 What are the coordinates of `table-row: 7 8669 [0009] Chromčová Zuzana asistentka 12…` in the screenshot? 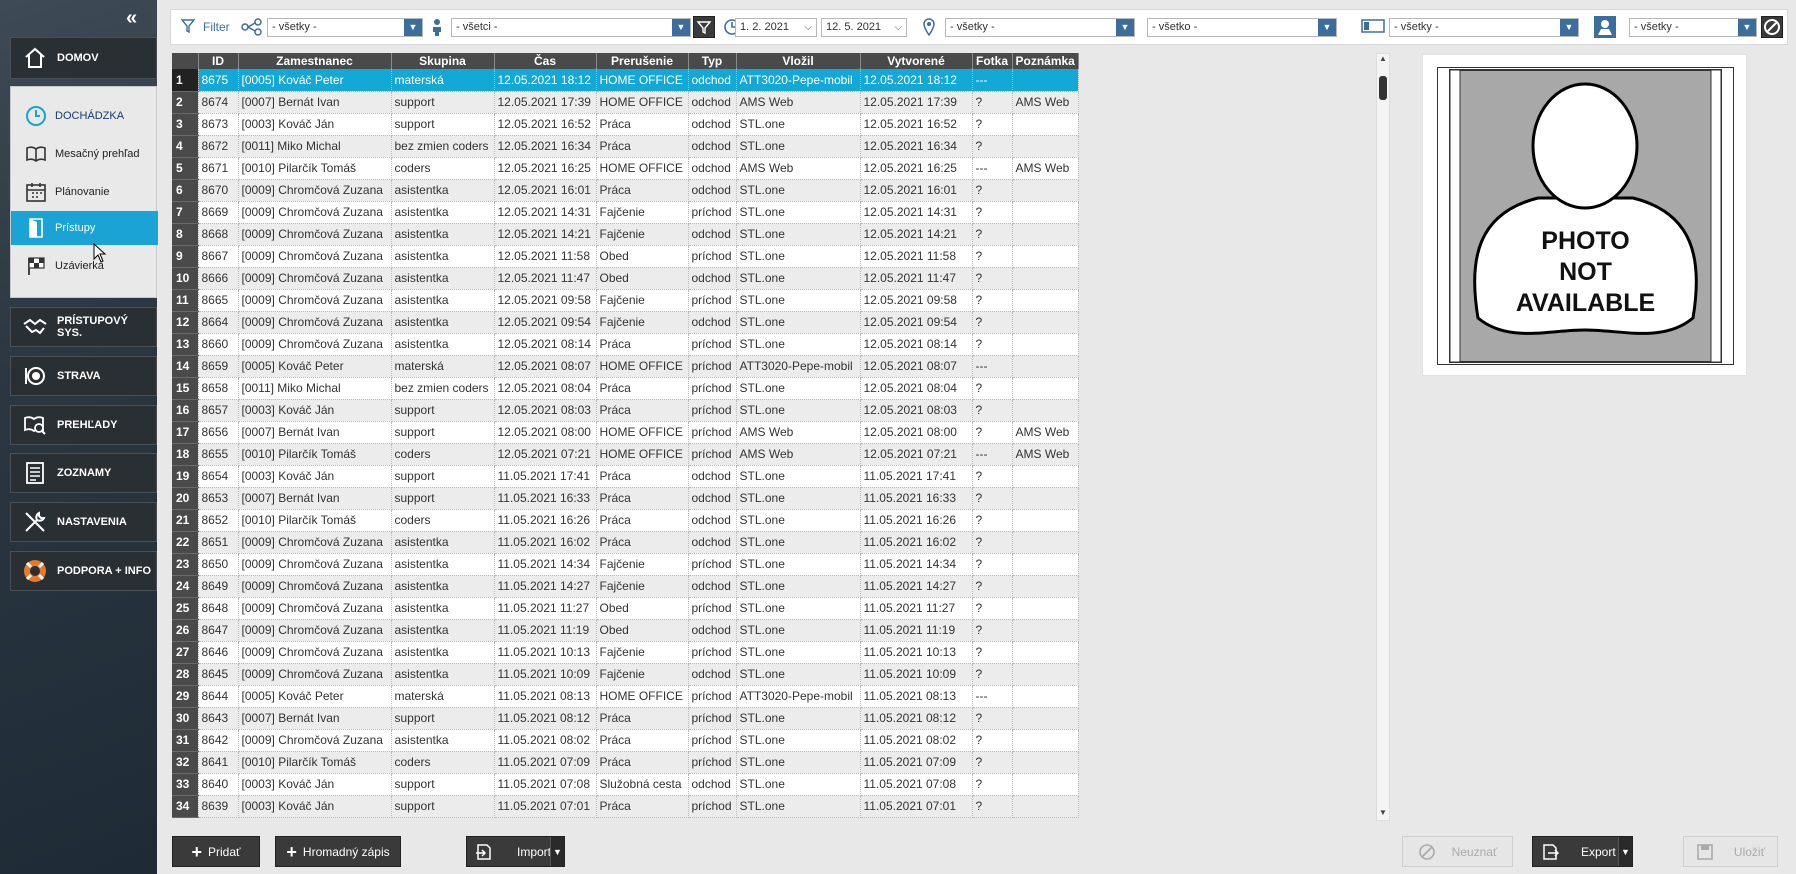 It's located at (625, 212).